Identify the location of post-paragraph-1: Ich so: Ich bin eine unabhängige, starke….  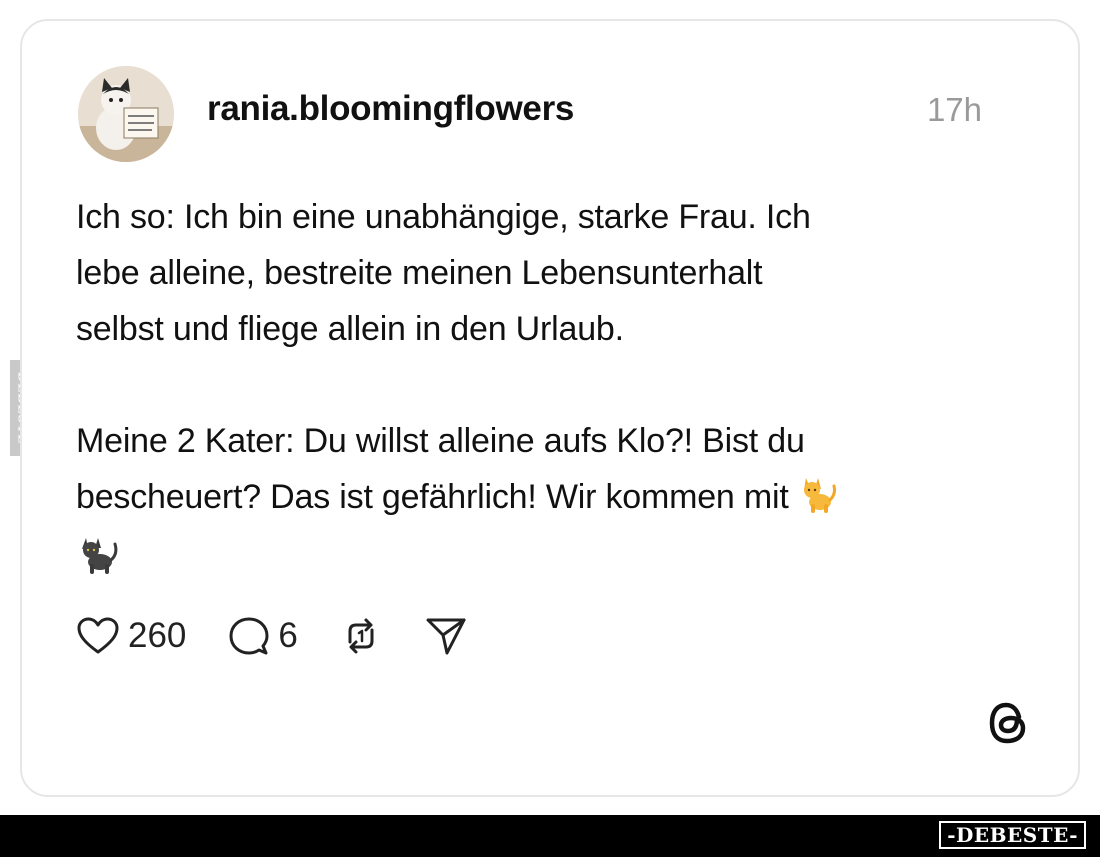
(443, 273).